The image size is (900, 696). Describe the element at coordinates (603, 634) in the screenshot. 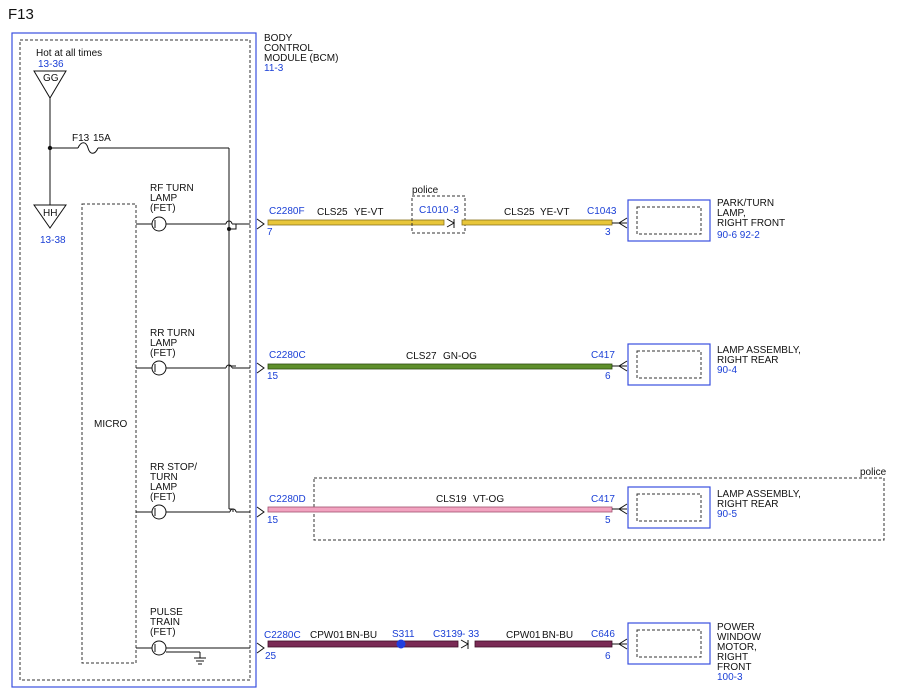

I see `end-connector-label: C646` at that location.